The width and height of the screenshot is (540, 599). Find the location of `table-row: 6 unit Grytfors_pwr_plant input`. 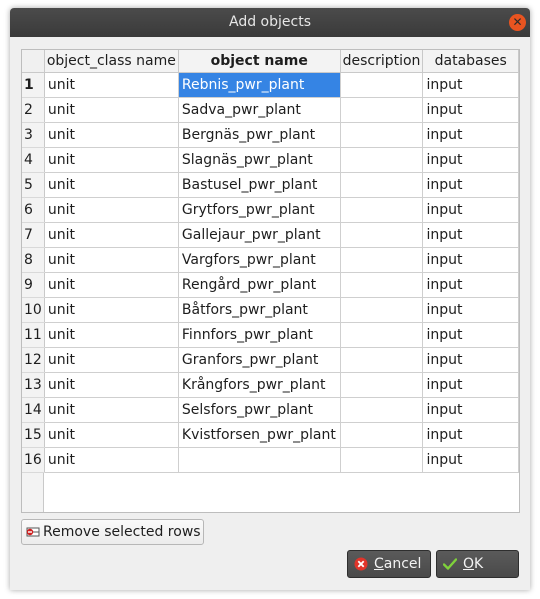

table-row: 6 unit Grytfors_pwr_plant input is located at coordinates (270, 210).